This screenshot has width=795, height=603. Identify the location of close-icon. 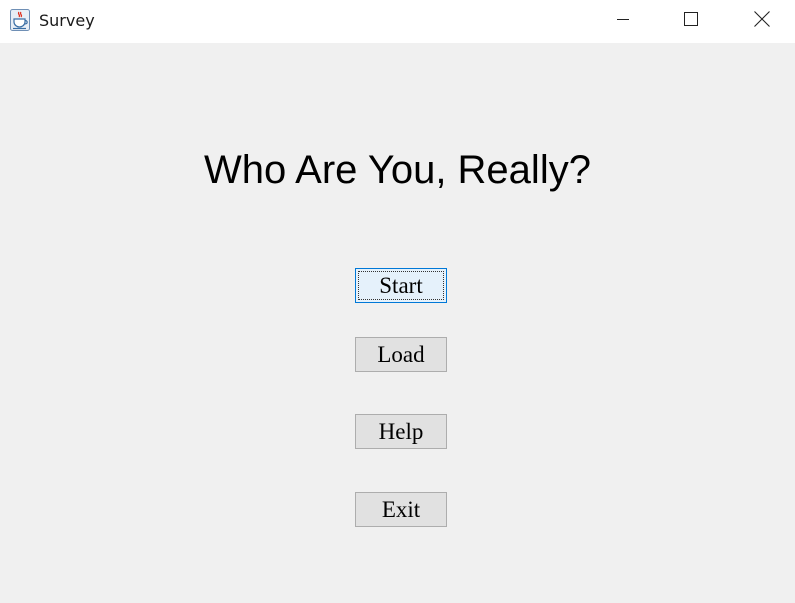
(762, 21).